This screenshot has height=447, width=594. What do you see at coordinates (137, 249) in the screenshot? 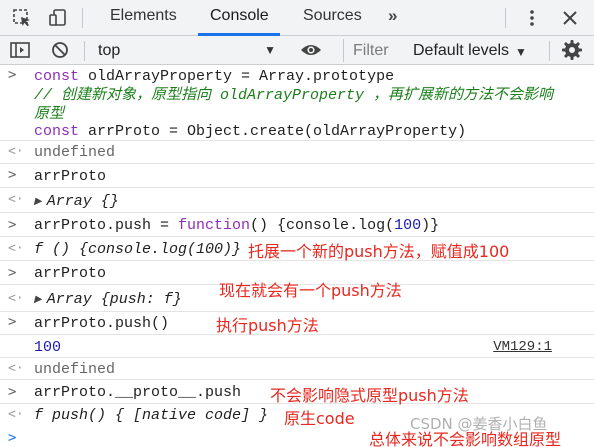
I see `function-preview: f () {console.log(100)}` at bounding box center [137, 249].